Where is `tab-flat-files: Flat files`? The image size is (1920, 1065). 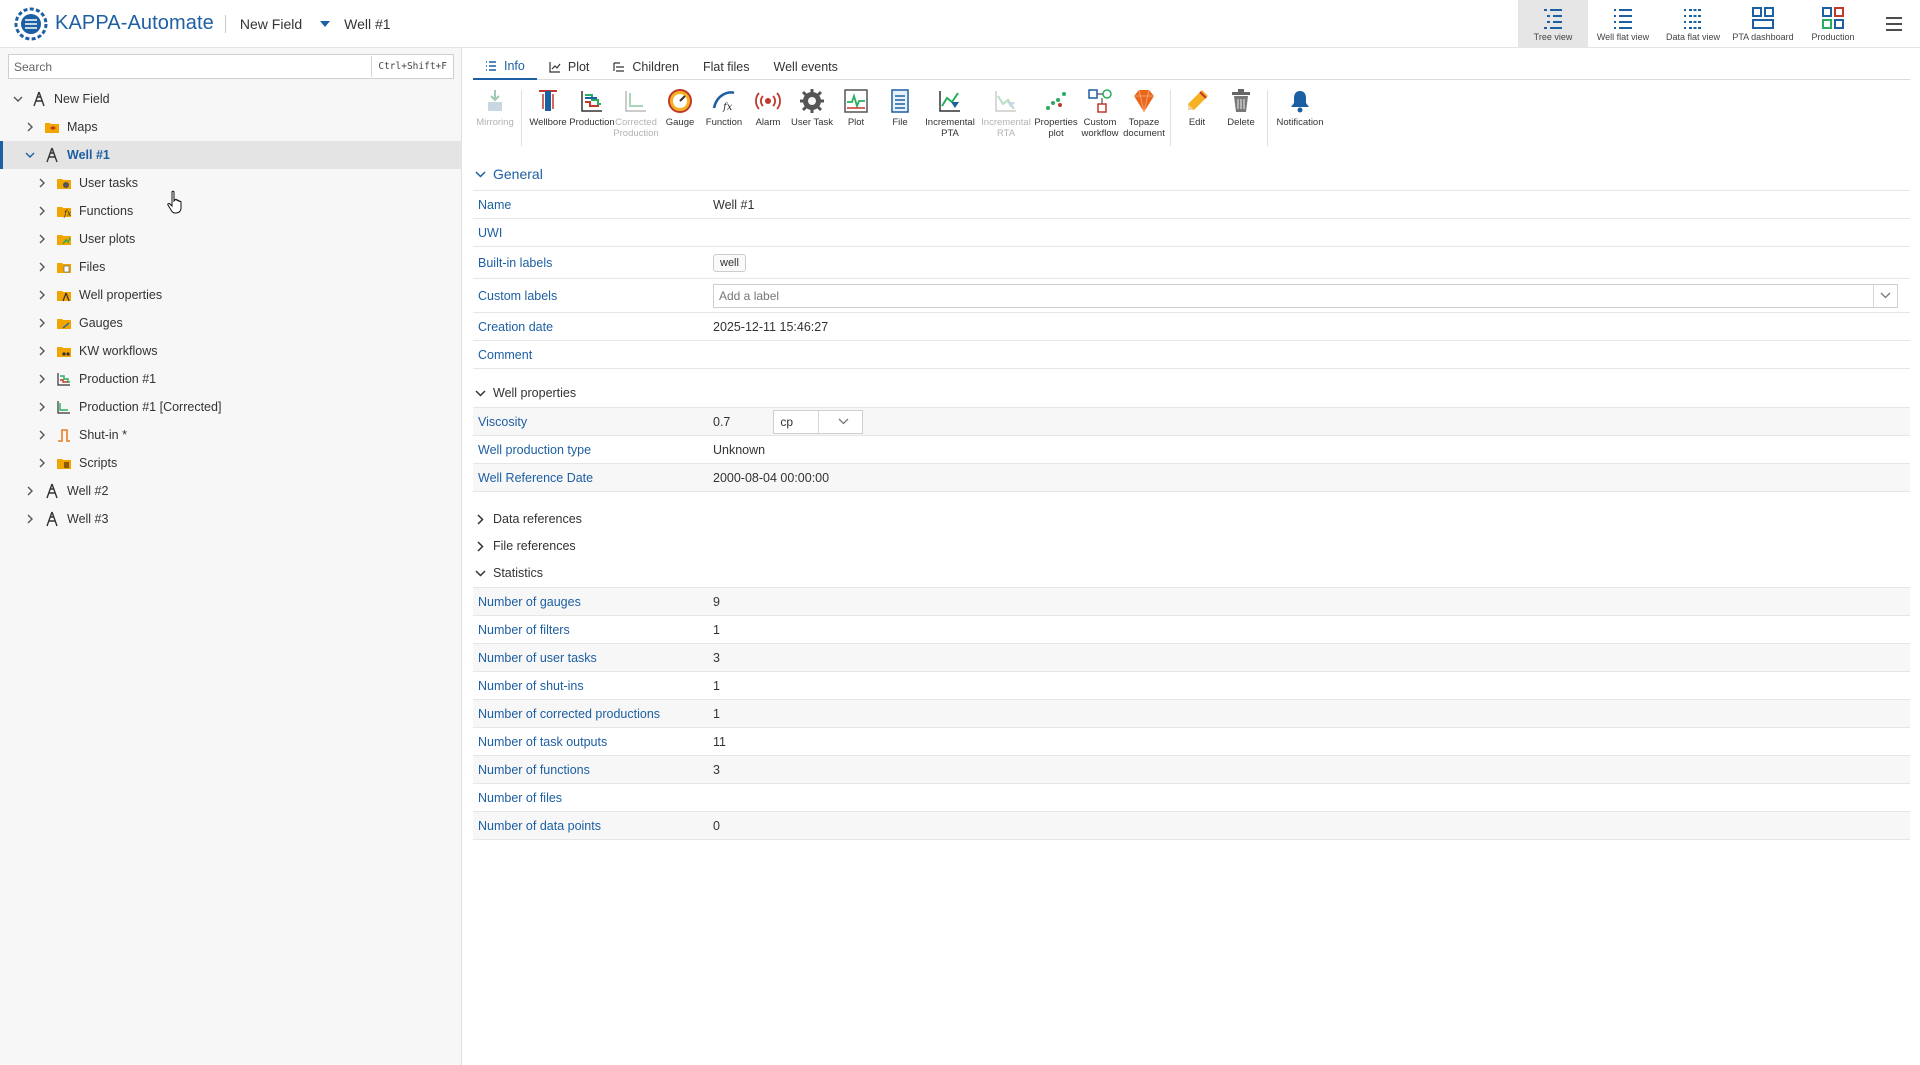 tab-flat-files: Flat files is located at coordinates (726, 67).